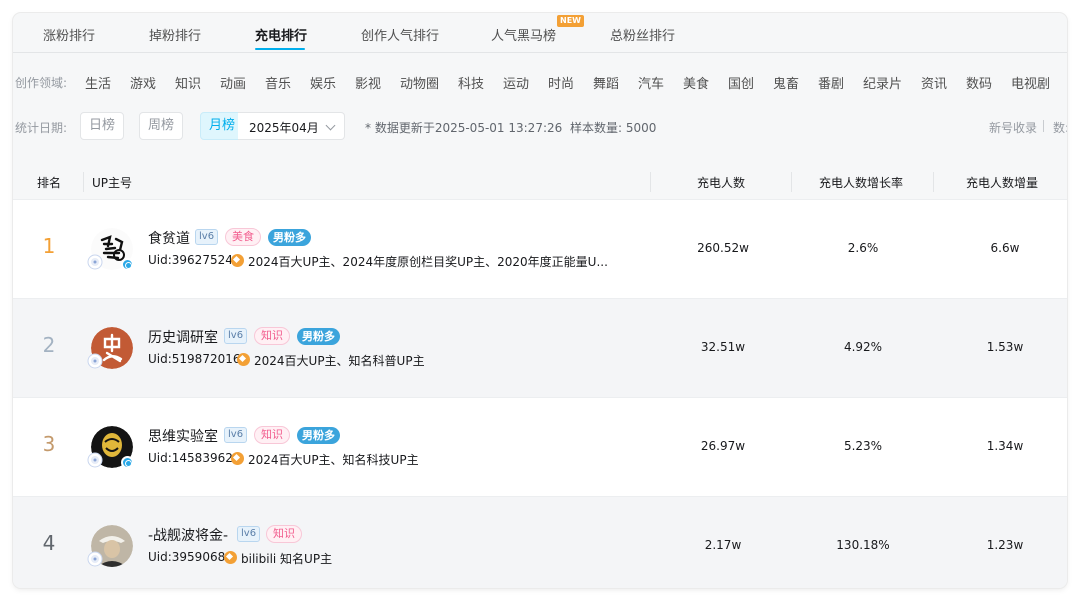  Describe the element at coordinates (723, 446) in the screenshot. I see `charge-count: 26.97w` at that location.